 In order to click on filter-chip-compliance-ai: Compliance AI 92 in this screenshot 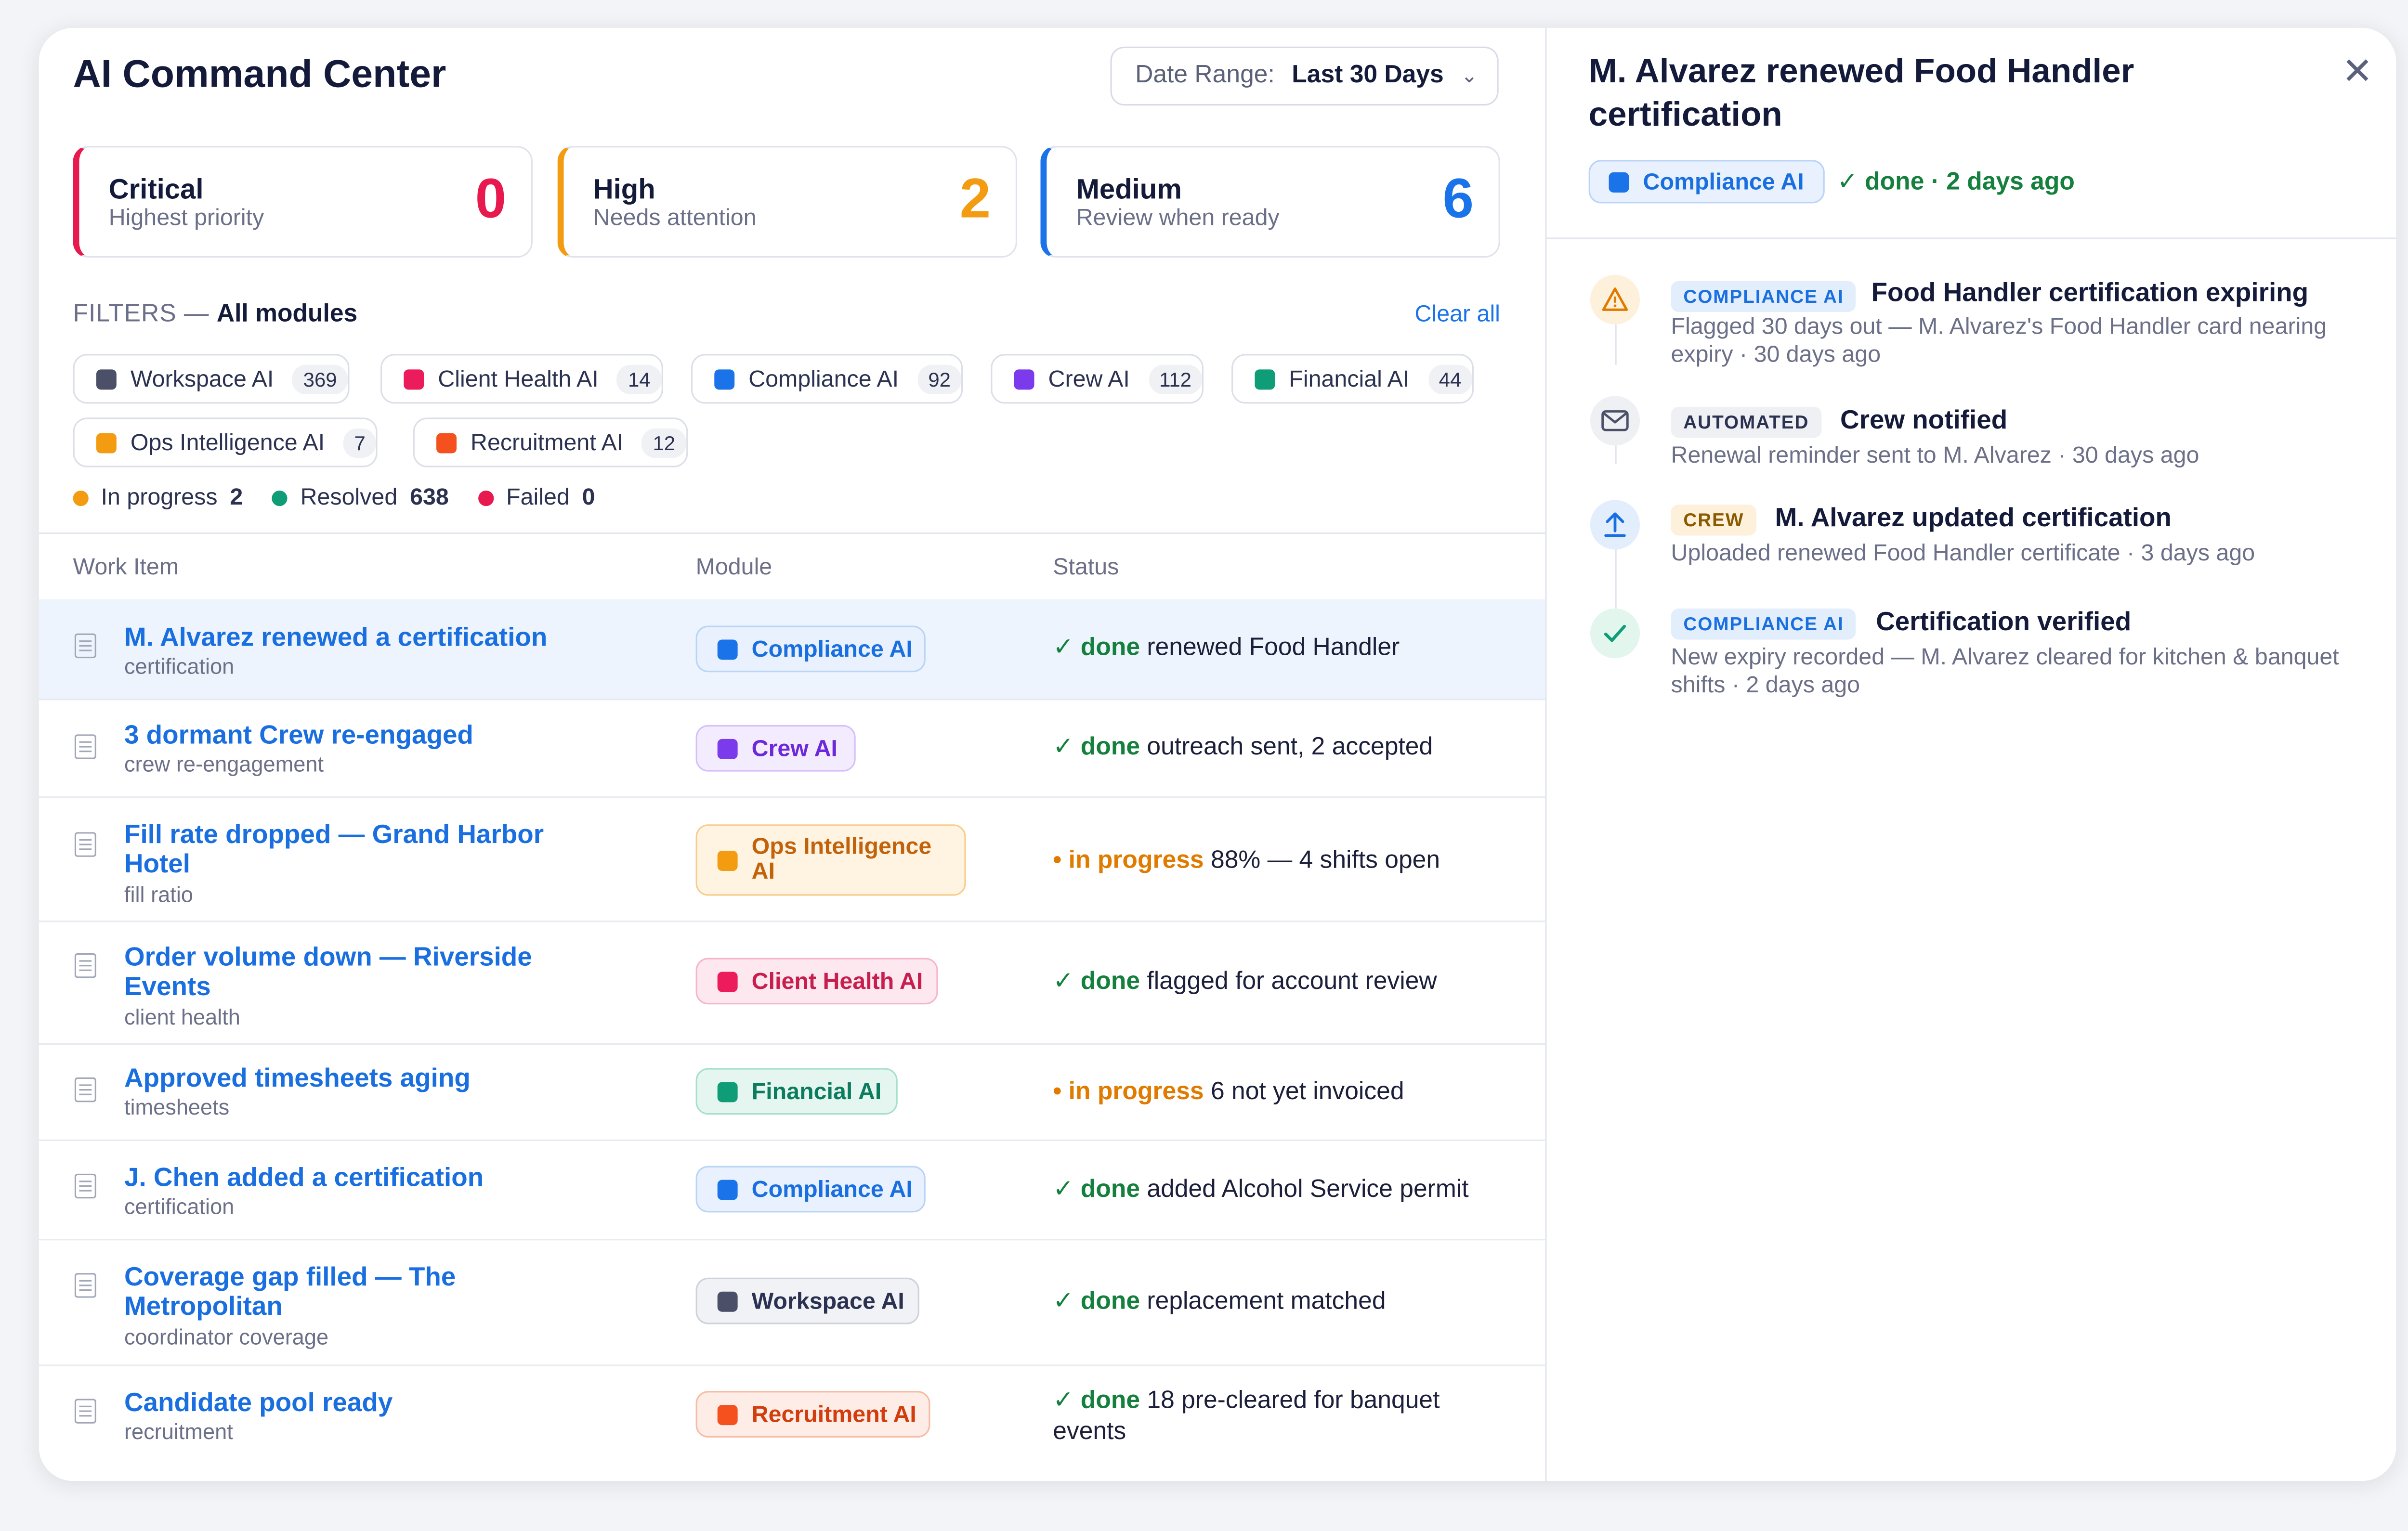, I will do `click(827, 379)`.